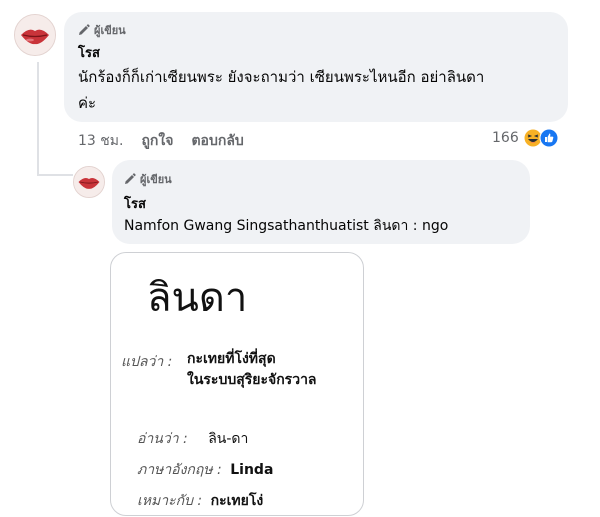 This screenshot has height=517, width=600. What do you see at coordinates (156, 179) in the screenshot?
I see `reply-author-badge-label: ผู้เขียน` at bounding box center [156, 179].